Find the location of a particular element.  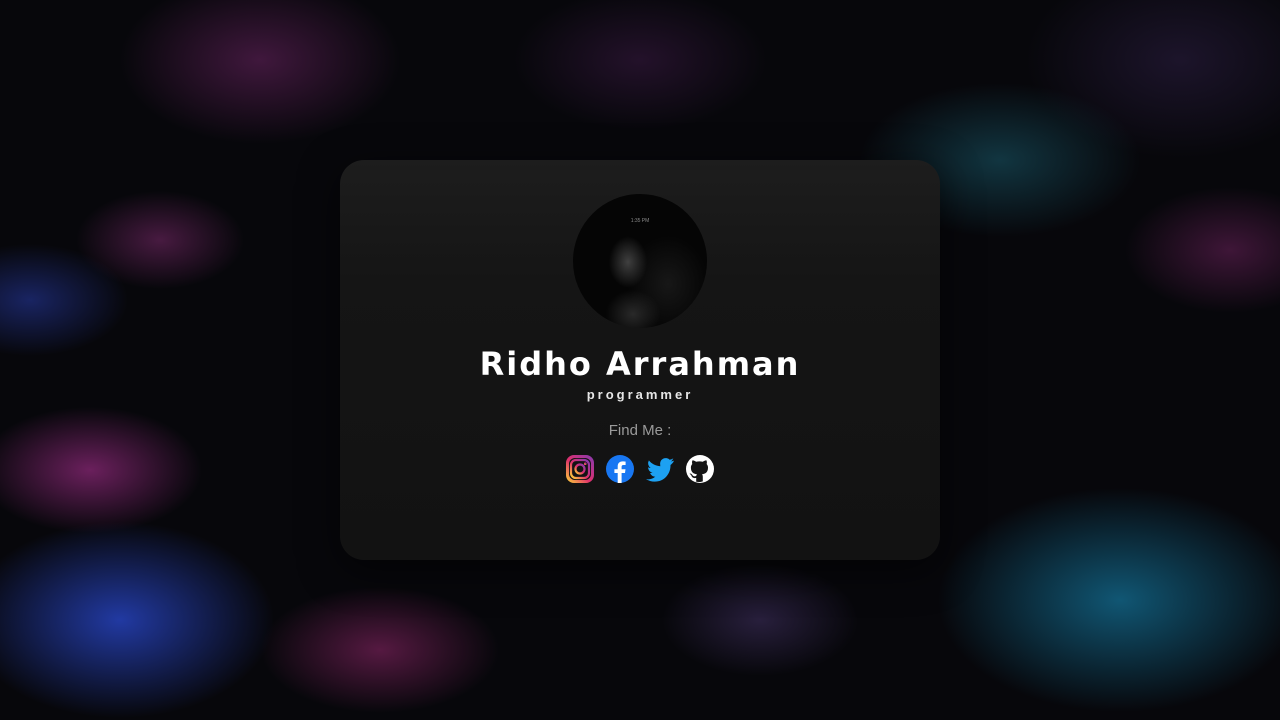

find-me-label: Find Me : is located at coordinates (640, 430).